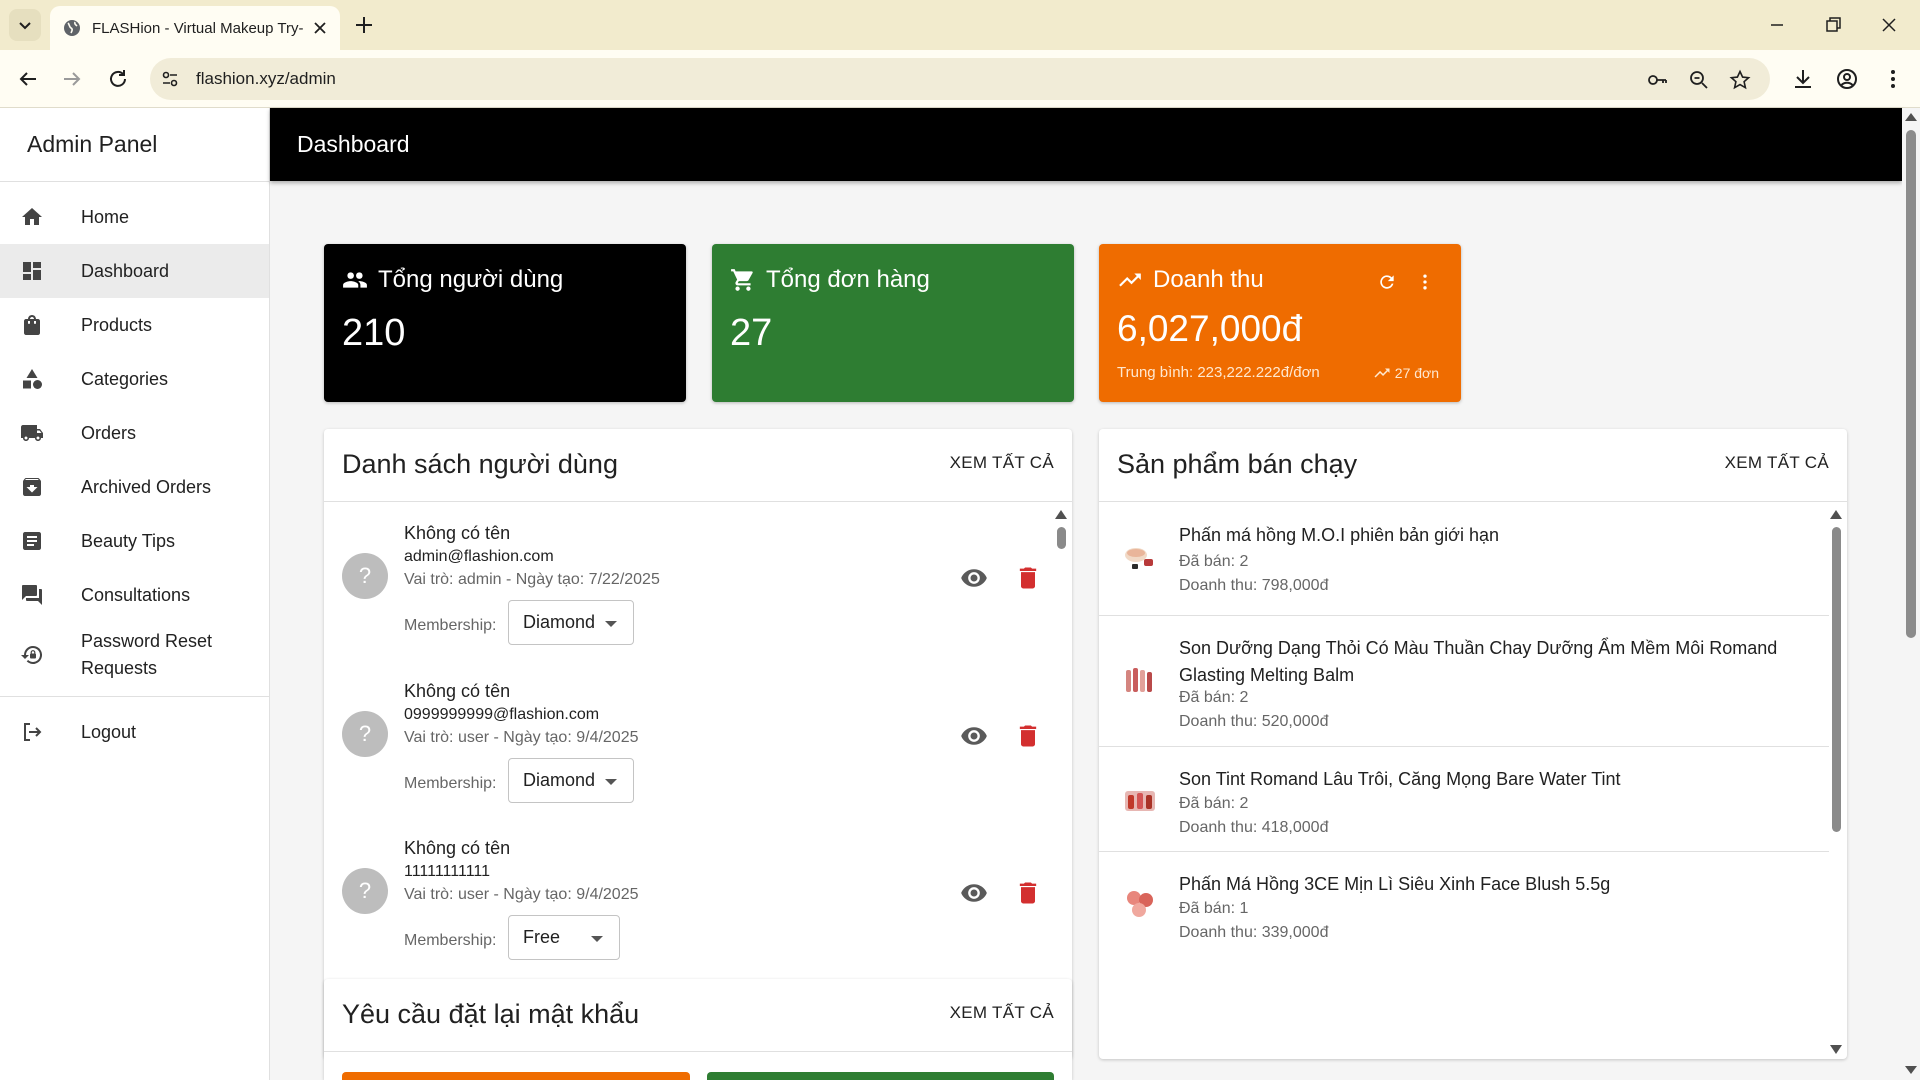 The image size is (1920, 1080). What do you see at coordinates (1416, 373) in the screenshot?
I see `badge-text: 27 đơn` at bounding box center [1416, 373].